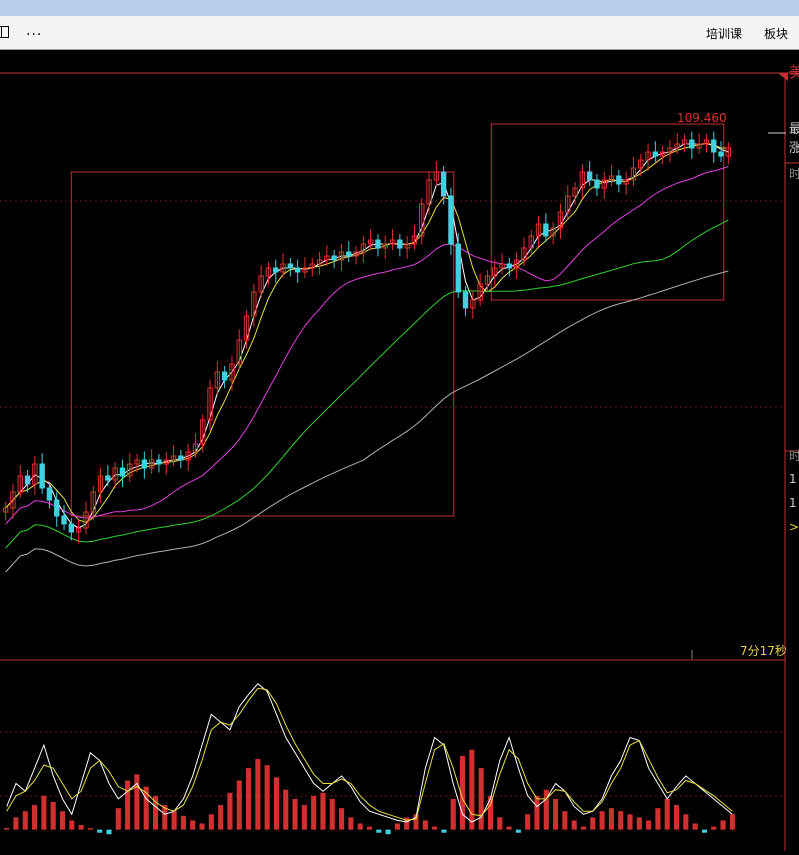 This screenshot has width=799, height=855. I want to click on window-title-bar, so click(399, 8).